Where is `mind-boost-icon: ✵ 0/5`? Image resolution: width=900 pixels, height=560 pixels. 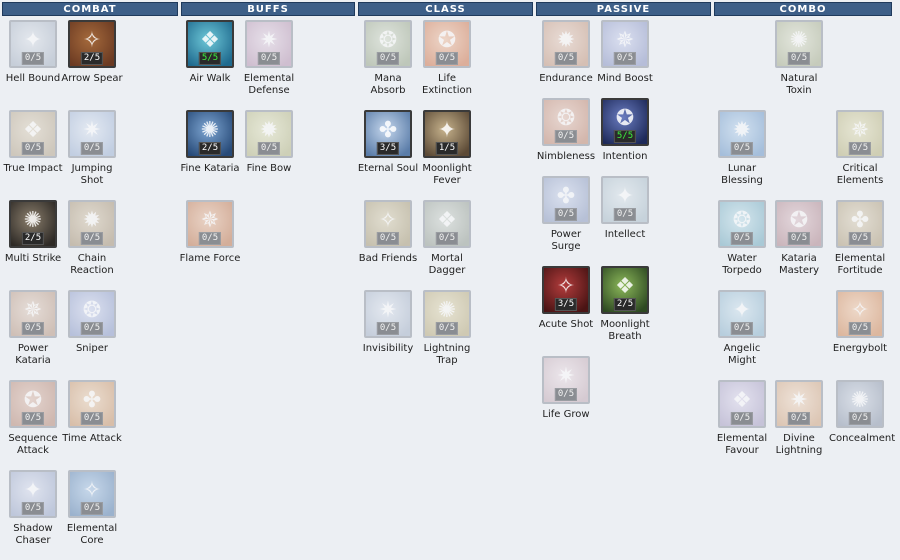 mind-boost-icon: ✵ 0/5 is located at coordinates (625, 44).